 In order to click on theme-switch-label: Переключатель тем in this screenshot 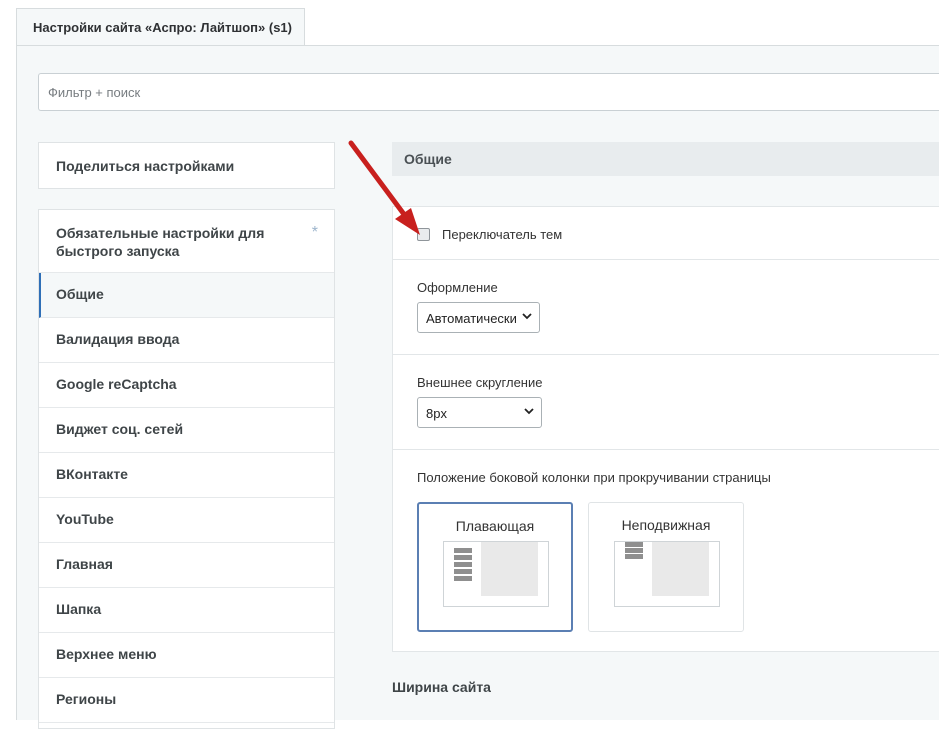, I will do `click(502, 234)`.